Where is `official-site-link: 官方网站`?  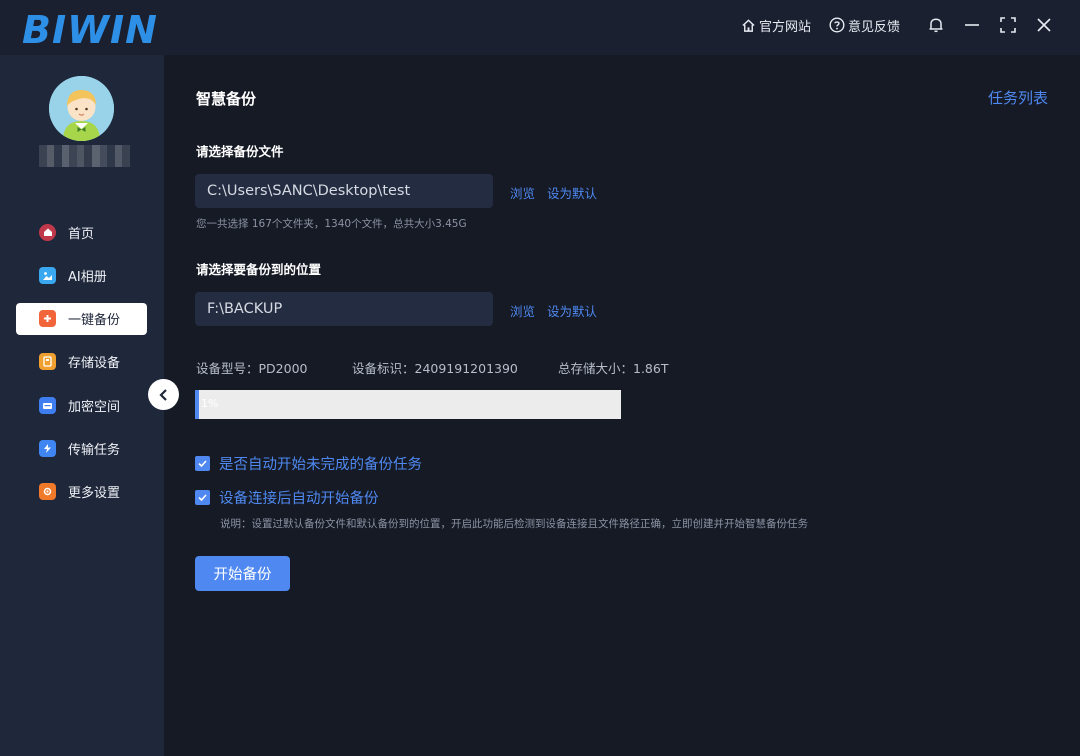
official-site-link: 官方网站 is located at coordinates (776, 25).